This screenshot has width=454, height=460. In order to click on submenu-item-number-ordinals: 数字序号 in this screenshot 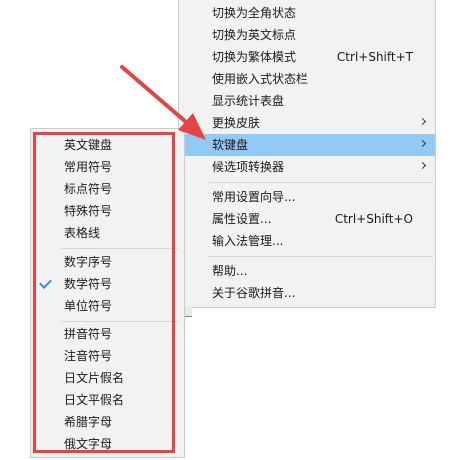, I will do `click(107, 262)`.